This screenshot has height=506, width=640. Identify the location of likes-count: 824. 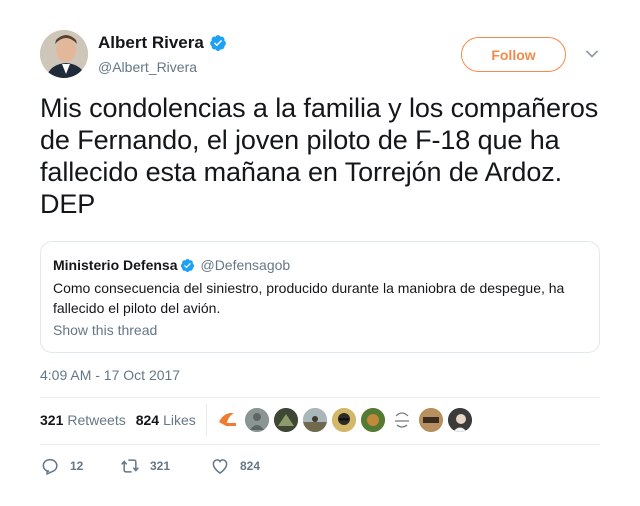
(147, 420).